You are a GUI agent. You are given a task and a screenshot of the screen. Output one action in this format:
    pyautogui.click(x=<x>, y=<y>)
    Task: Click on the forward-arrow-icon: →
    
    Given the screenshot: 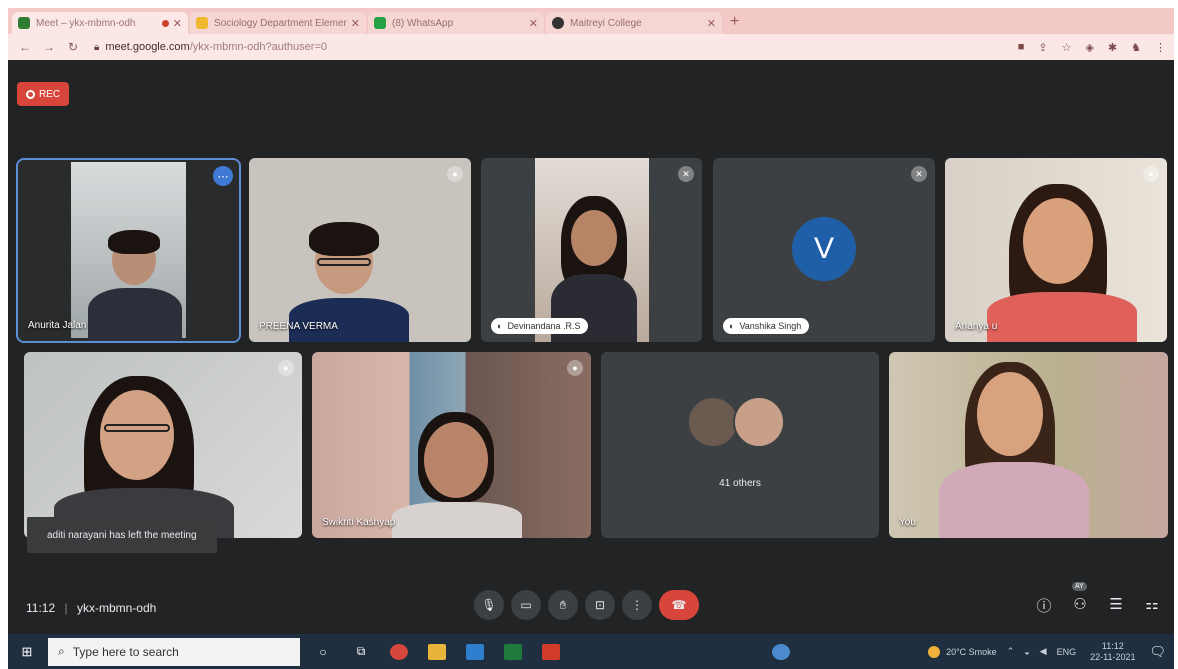 What is the action you would take?
    pyautogui.click(x=49, y=47)
    